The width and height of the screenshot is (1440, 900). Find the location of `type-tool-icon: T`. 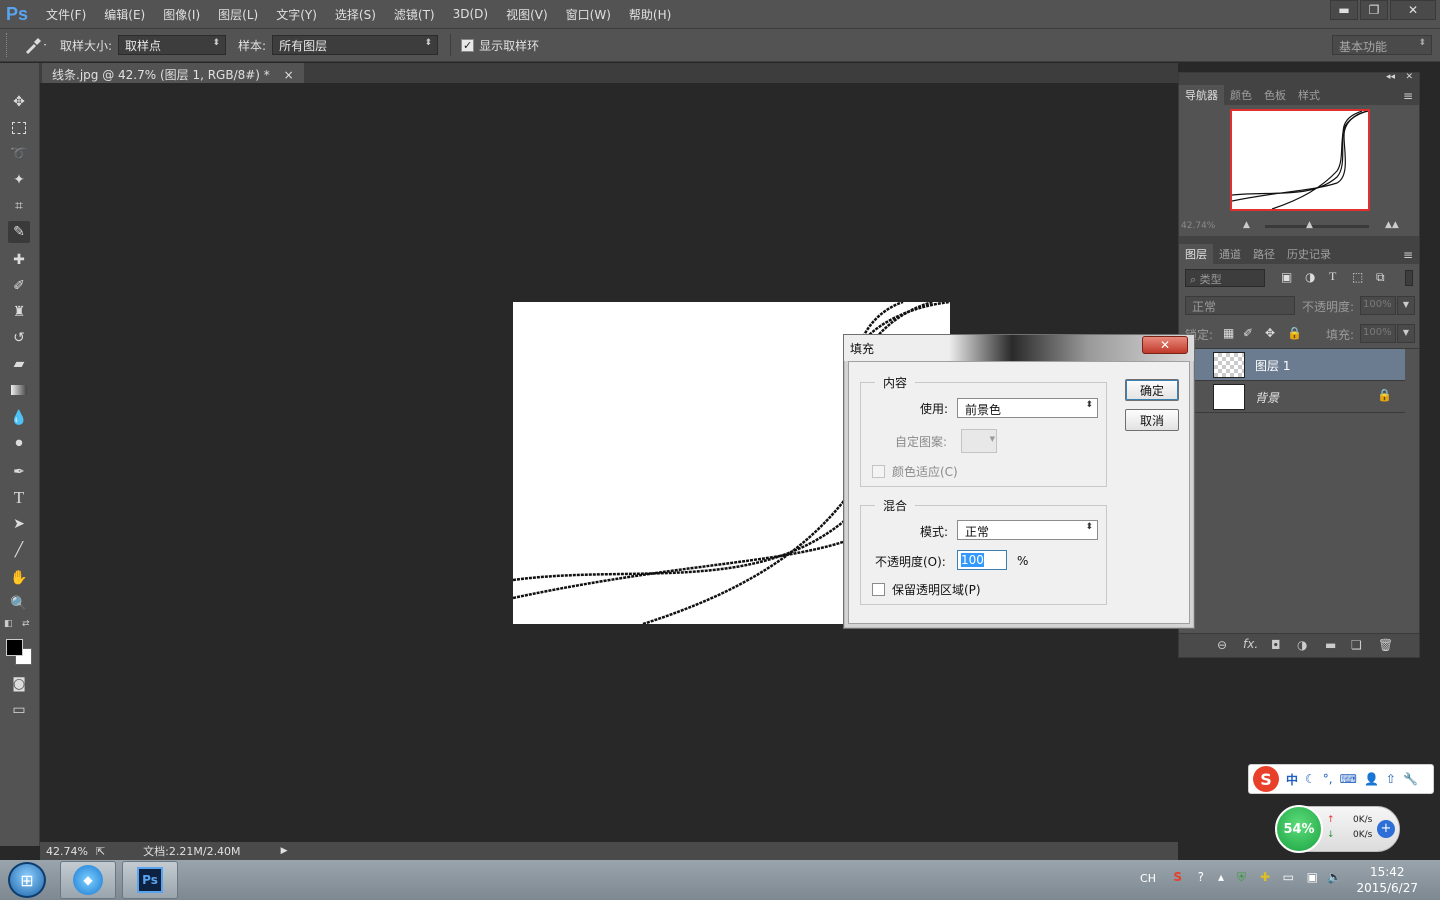

type-tool-icon: T is located at coordinates (19, 498).